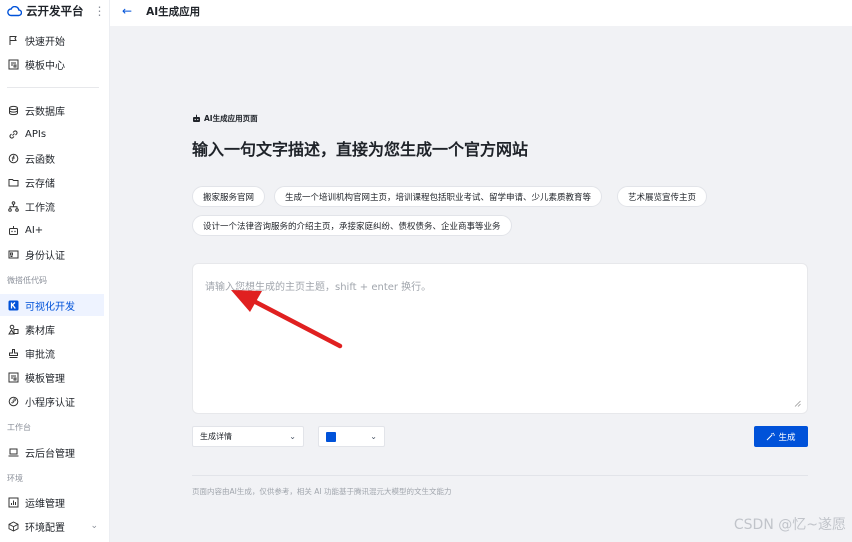 The image size is (852, 542). What do you see at coordinates (127, 11) in the screenshot?
I see `arrow-left-icon: ←` at bounding box center [127, 11].